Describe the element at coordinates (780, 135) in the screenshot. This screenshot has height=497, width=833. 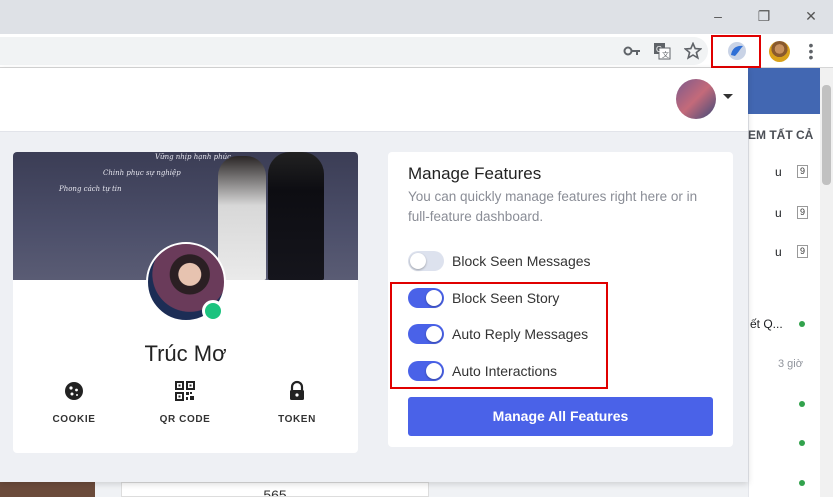
I see `see-all-link: EM TẤT CẢ` at that location.